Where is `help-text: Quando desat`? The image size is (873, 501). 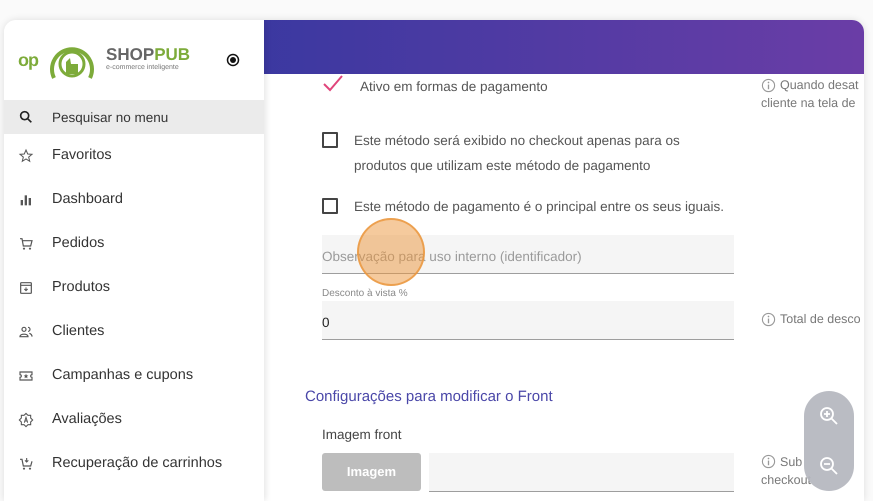 help-text: Quando desat is located at coordinates (819, 85).